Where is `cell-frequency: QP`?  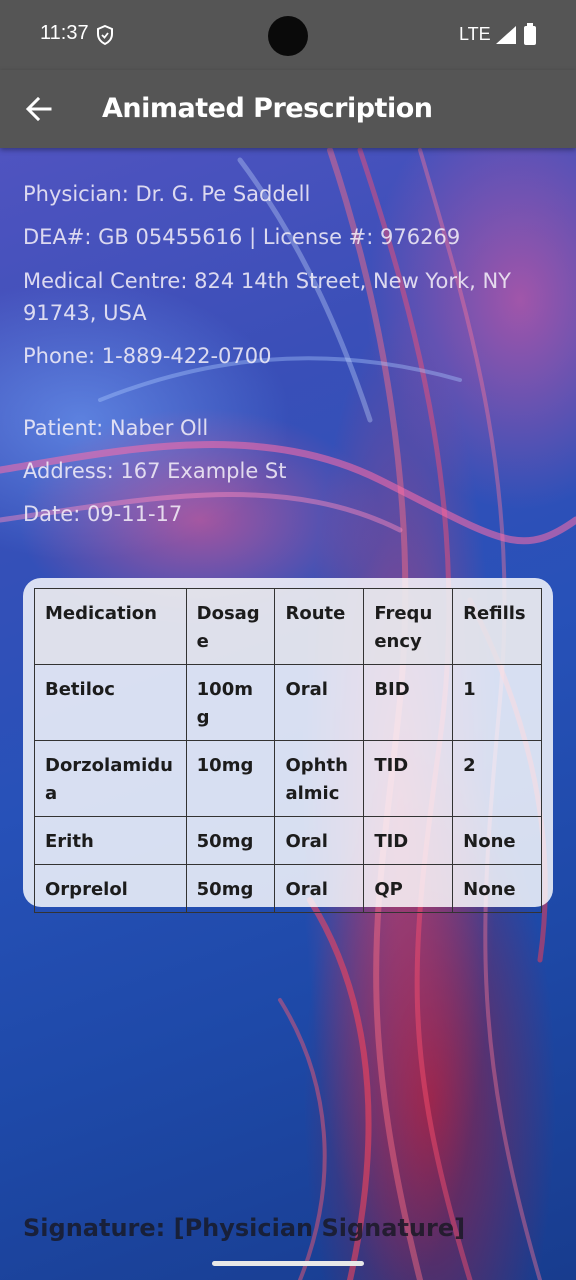 cell-frequency: QP is located at coordinates (408, 888).